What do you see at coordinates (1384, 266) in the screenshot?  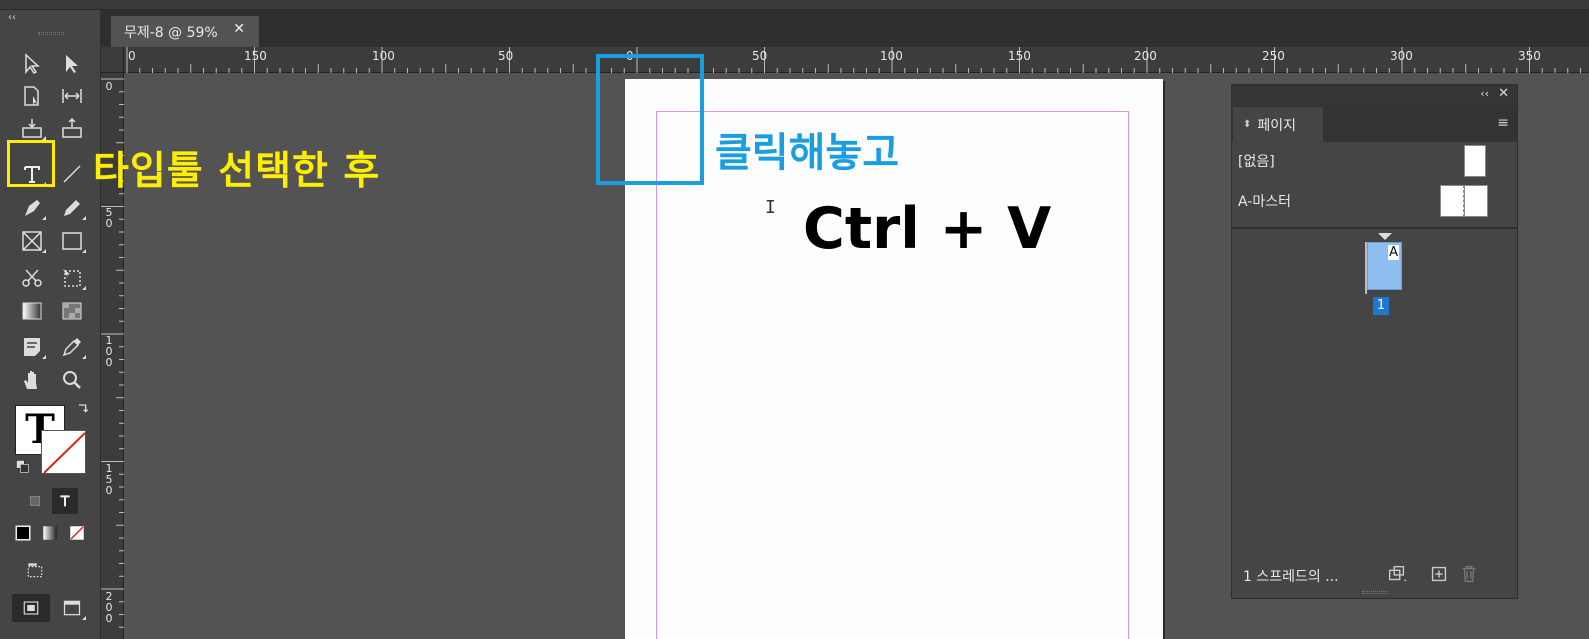 I see `page-thumbnail: A` at bounding box center [1384, 266].